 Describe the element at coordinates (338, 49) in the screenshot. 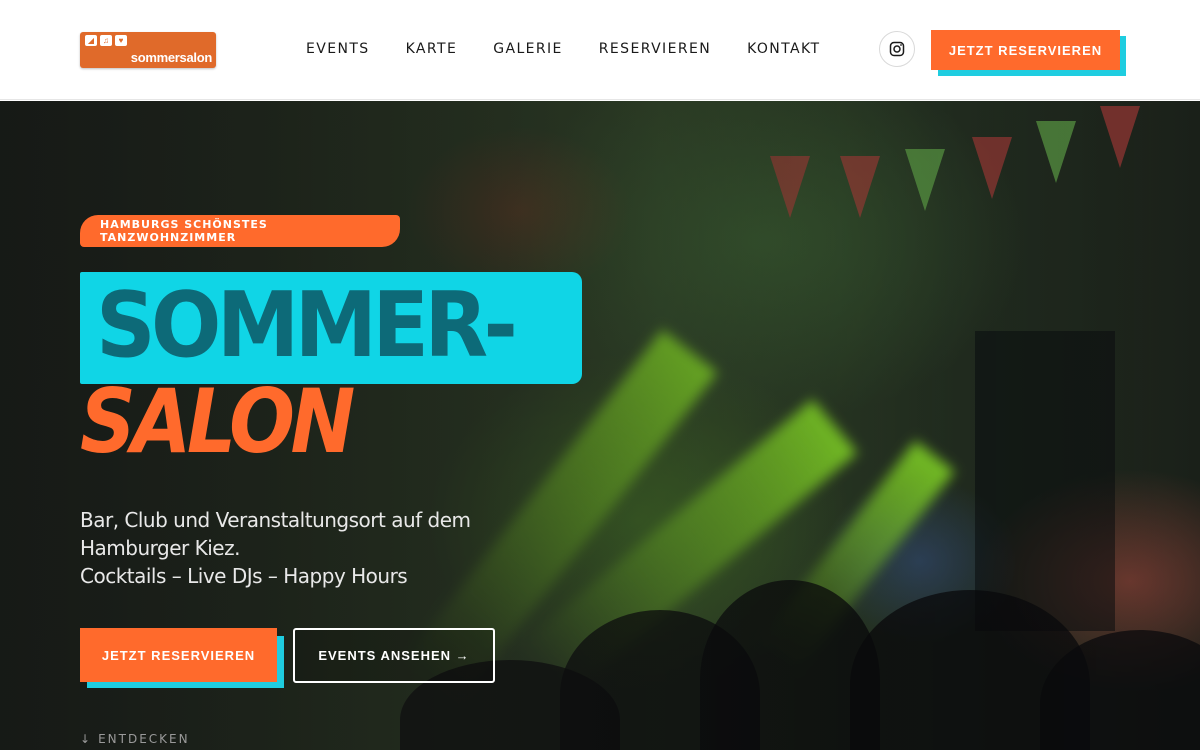

I see `nav-item-events: EVENTS` at that location.